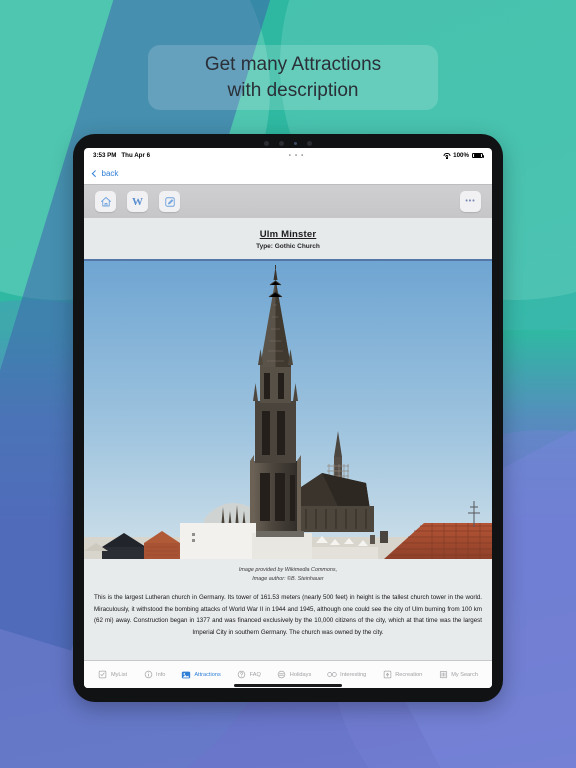  I want to click on tab-info: Info, so click(154, 675).